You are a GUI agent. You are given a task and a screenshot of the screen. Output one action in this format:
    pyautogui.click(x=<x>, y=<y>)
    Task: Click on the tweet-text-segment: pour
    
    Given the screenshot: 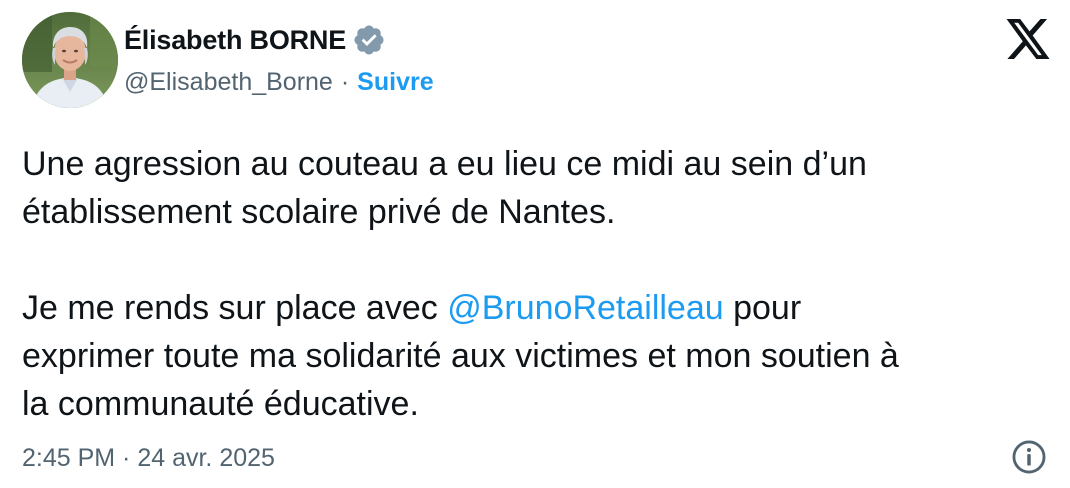 What is the action you would take?
    pyautogui.click(x=762, y=308)
    